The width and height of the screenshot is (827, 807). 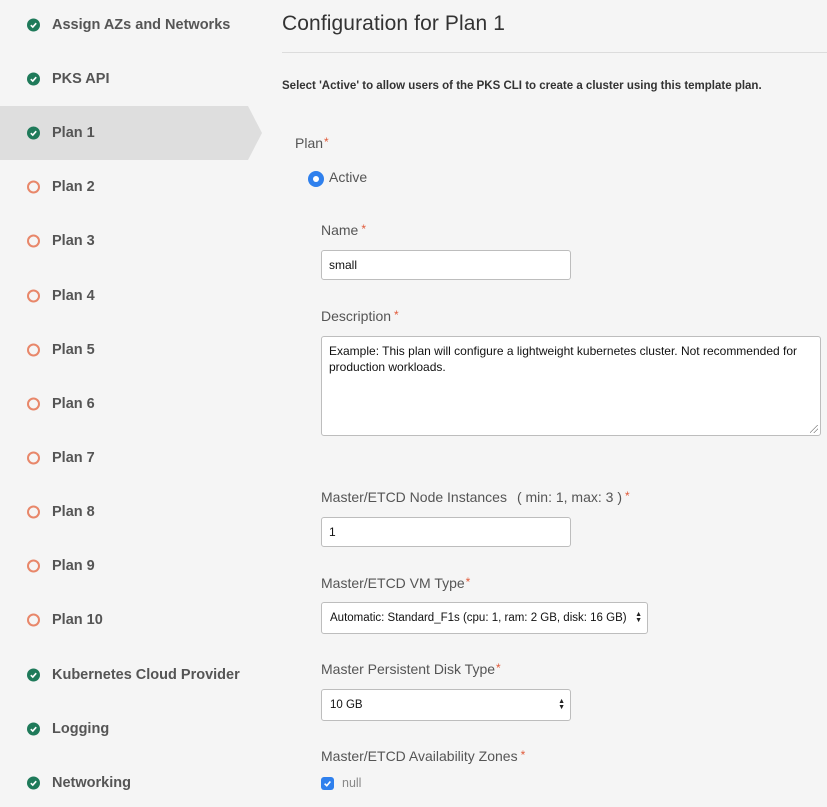 What do you see at coordinates (124, 620) in the screenshot?
I see `sidebar-item-plan-10: Plan 10` at bounding box center [124, 620].